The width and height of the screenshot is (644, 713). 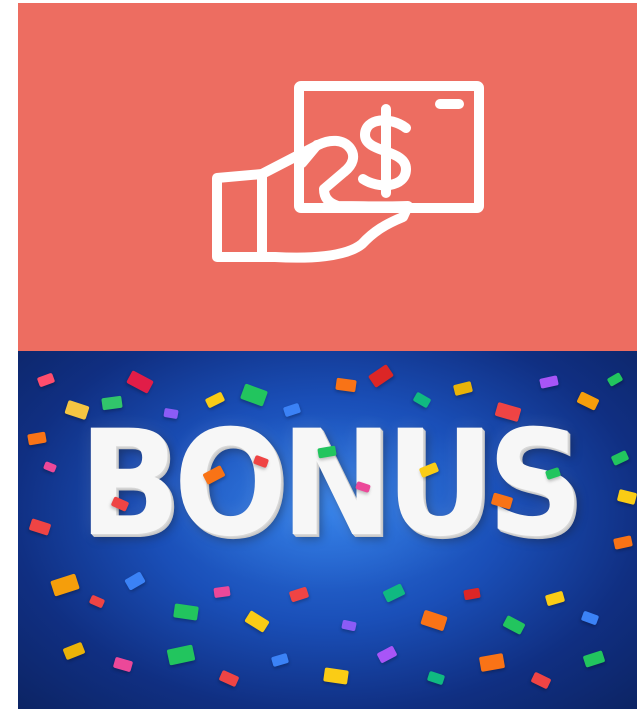 I want to click on hand-holding-banknote-icon, so click(x=348, y=172).